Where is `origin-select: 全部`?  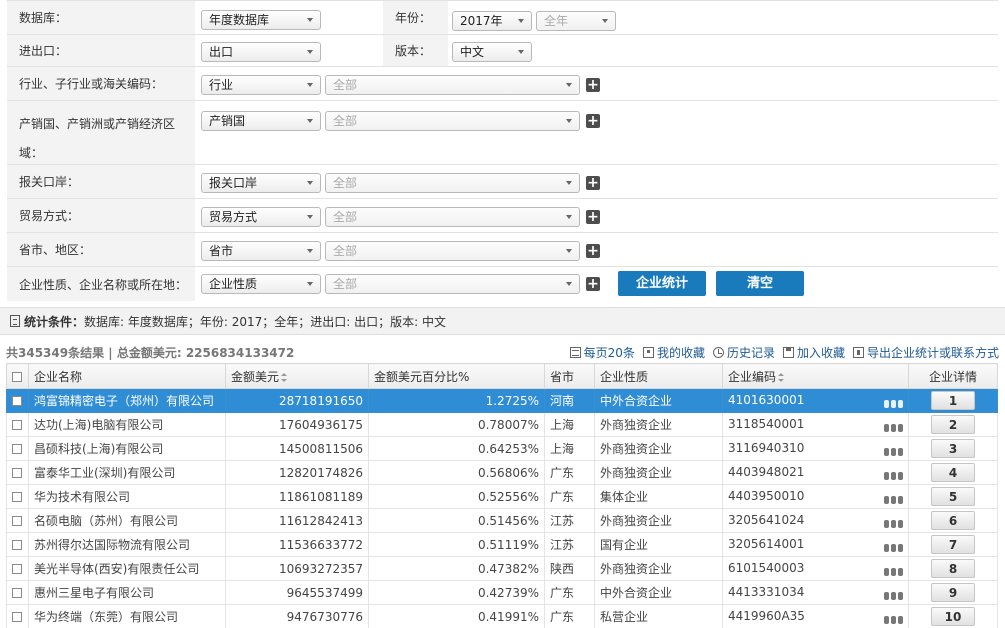 origin-select: 全部 is located at coordinates (452, 121).